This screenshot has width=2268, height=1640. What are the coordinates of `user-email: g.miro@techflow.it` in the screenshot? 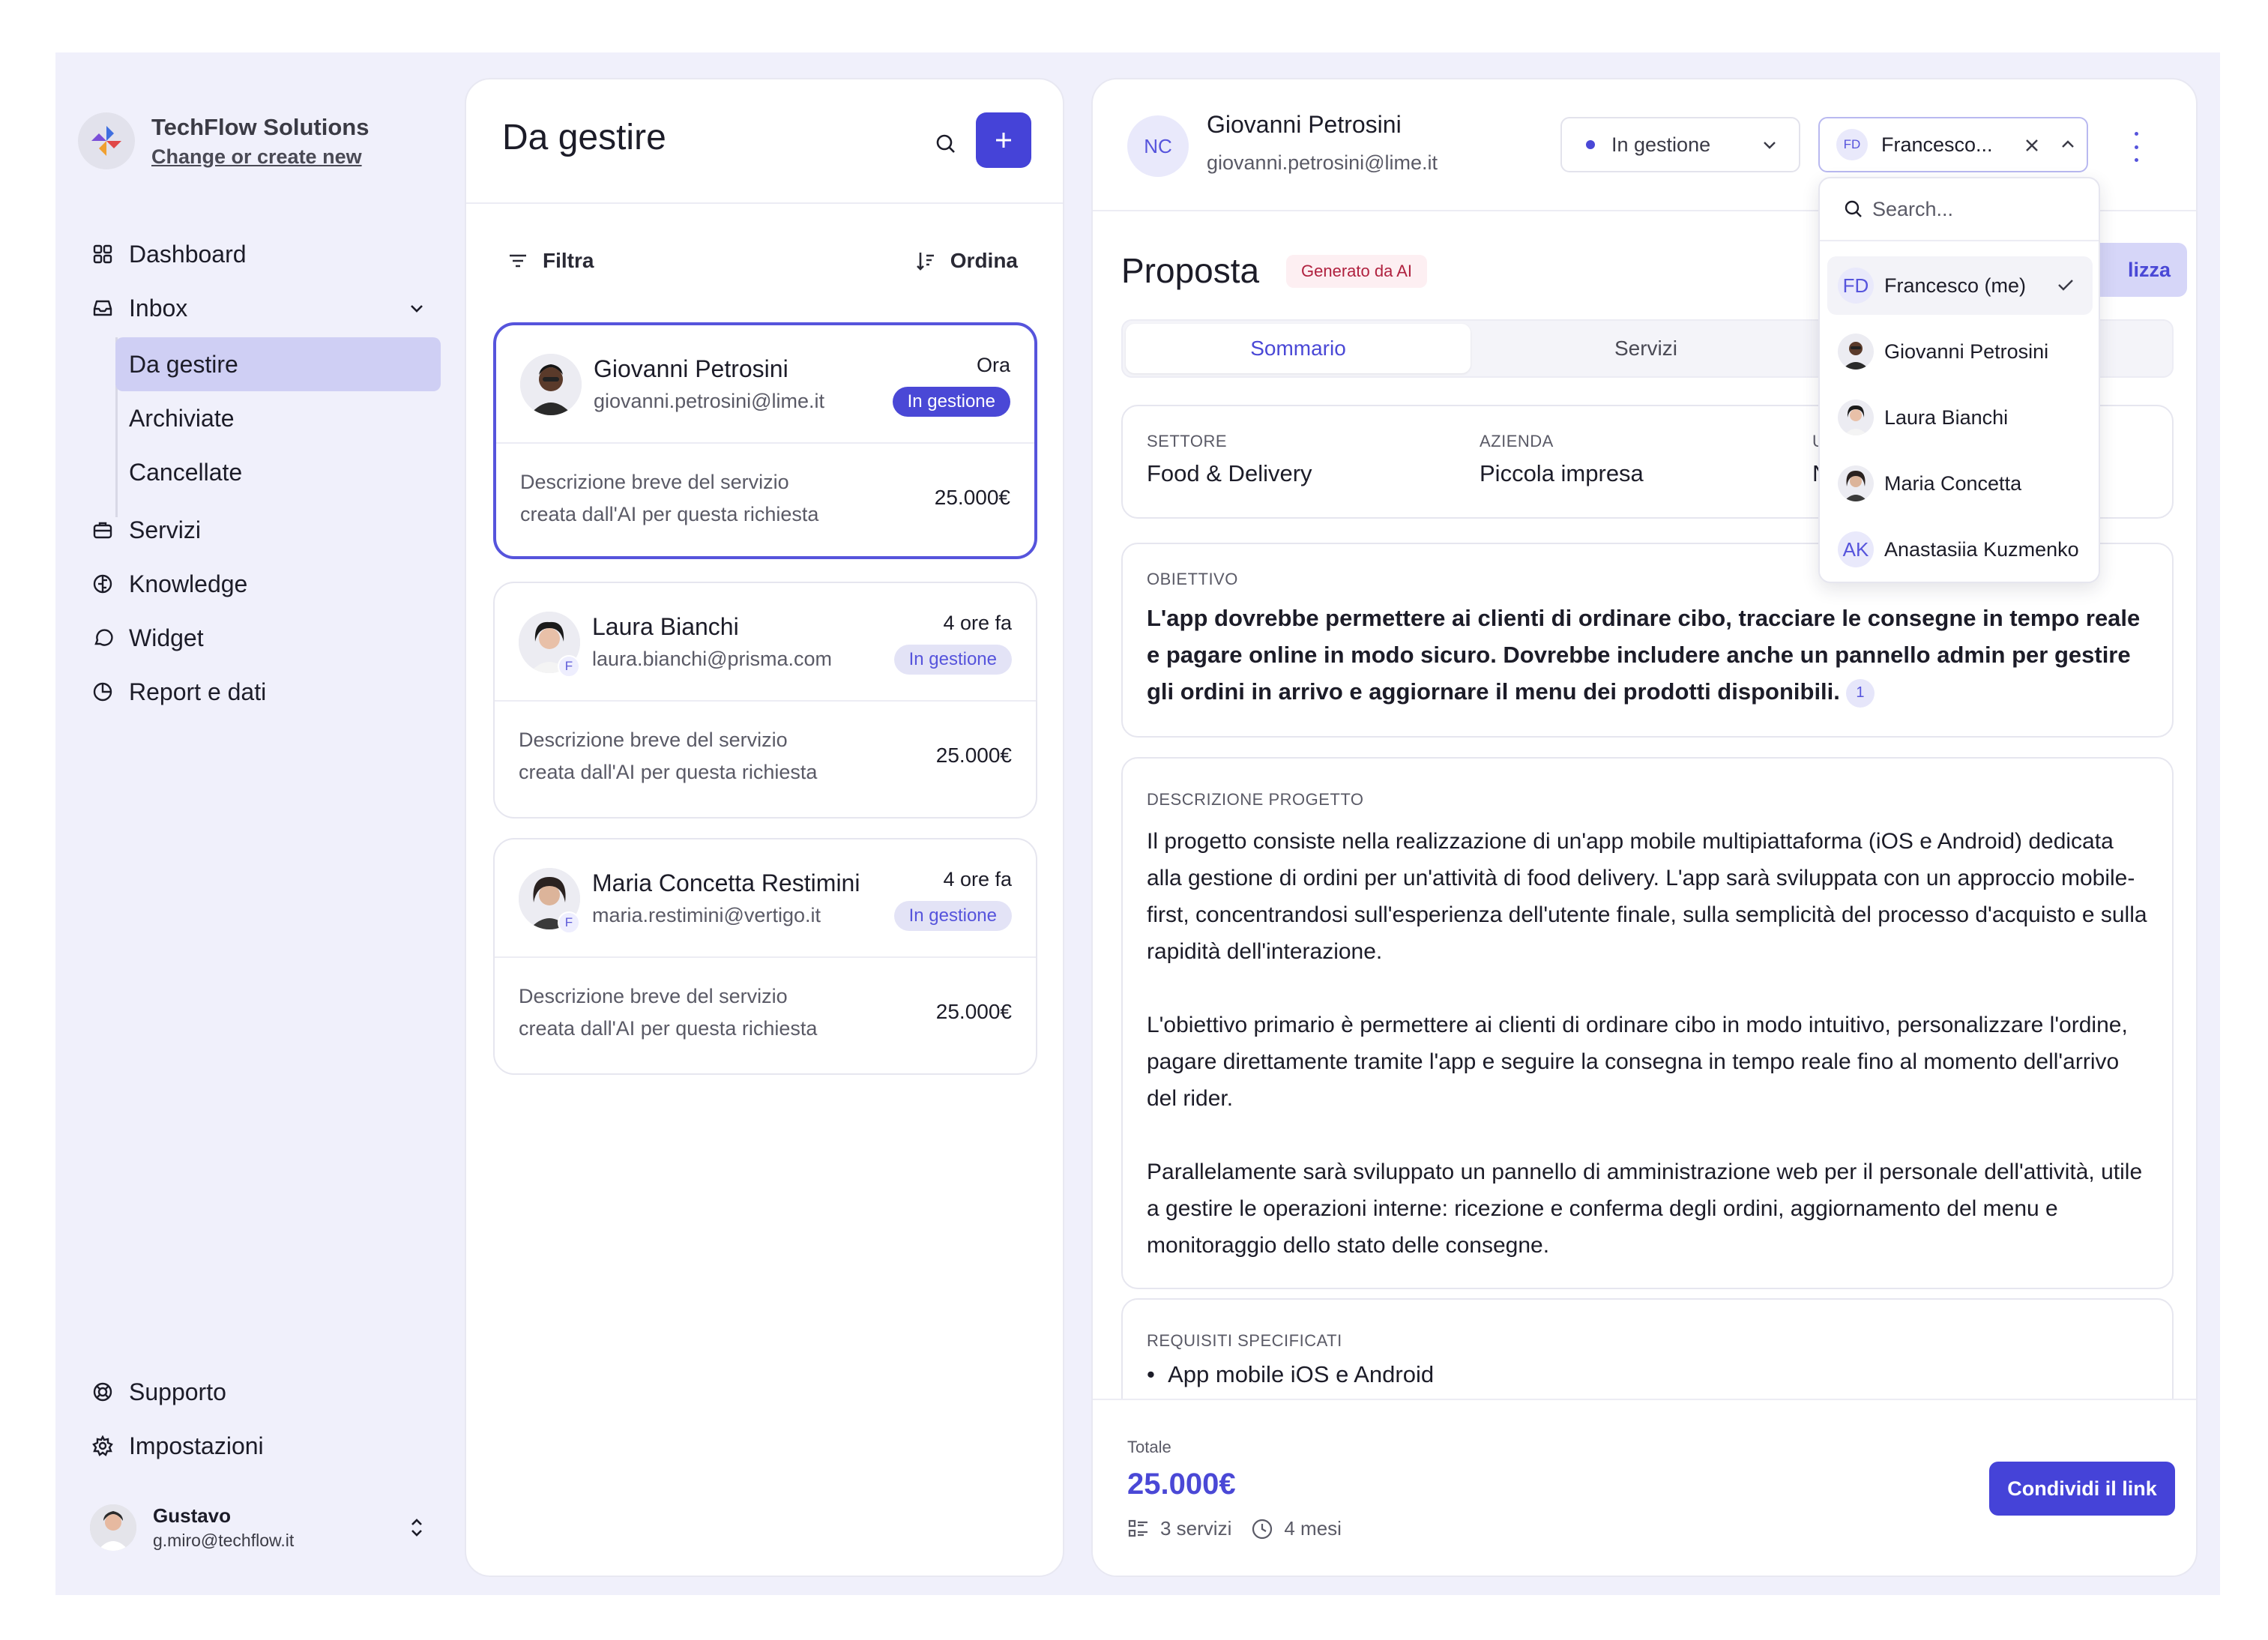 It's located at (224, 1540).